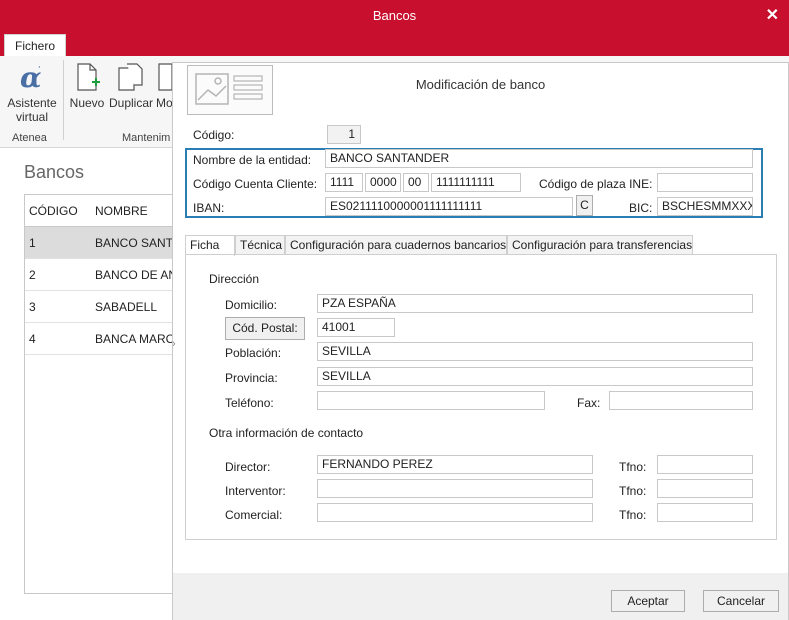 The image size is (789, 620). I want to click on tfno-director-label: Tfno:, so click(633, 467).